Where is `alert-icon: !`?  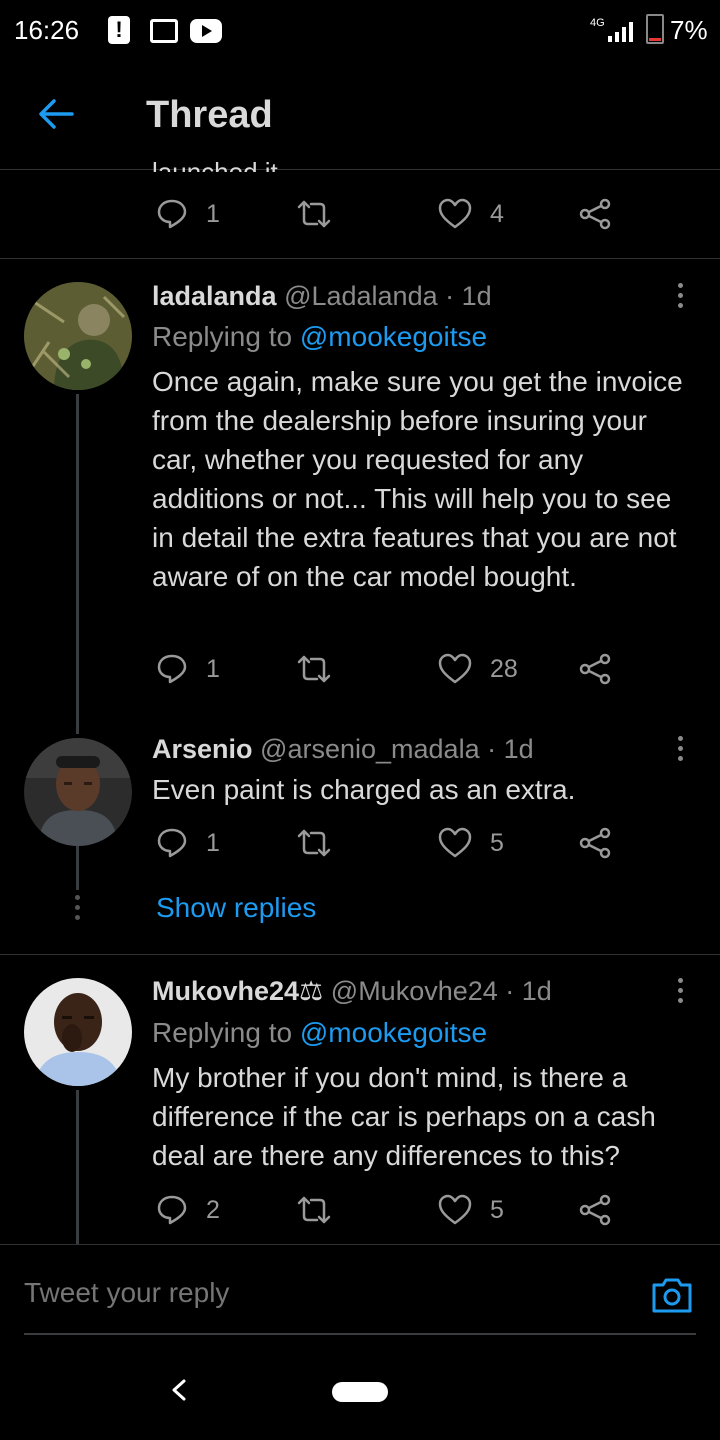 alert-icon: ! is located at coordinates (119, 30).